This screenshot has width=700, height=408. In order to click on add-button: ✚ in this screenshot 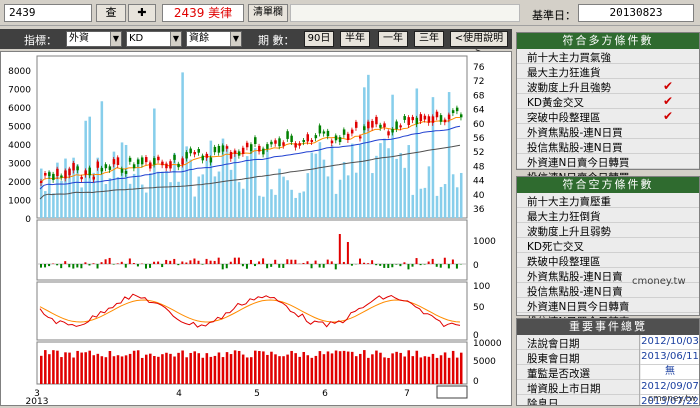, I will do `click(142, 13)`.